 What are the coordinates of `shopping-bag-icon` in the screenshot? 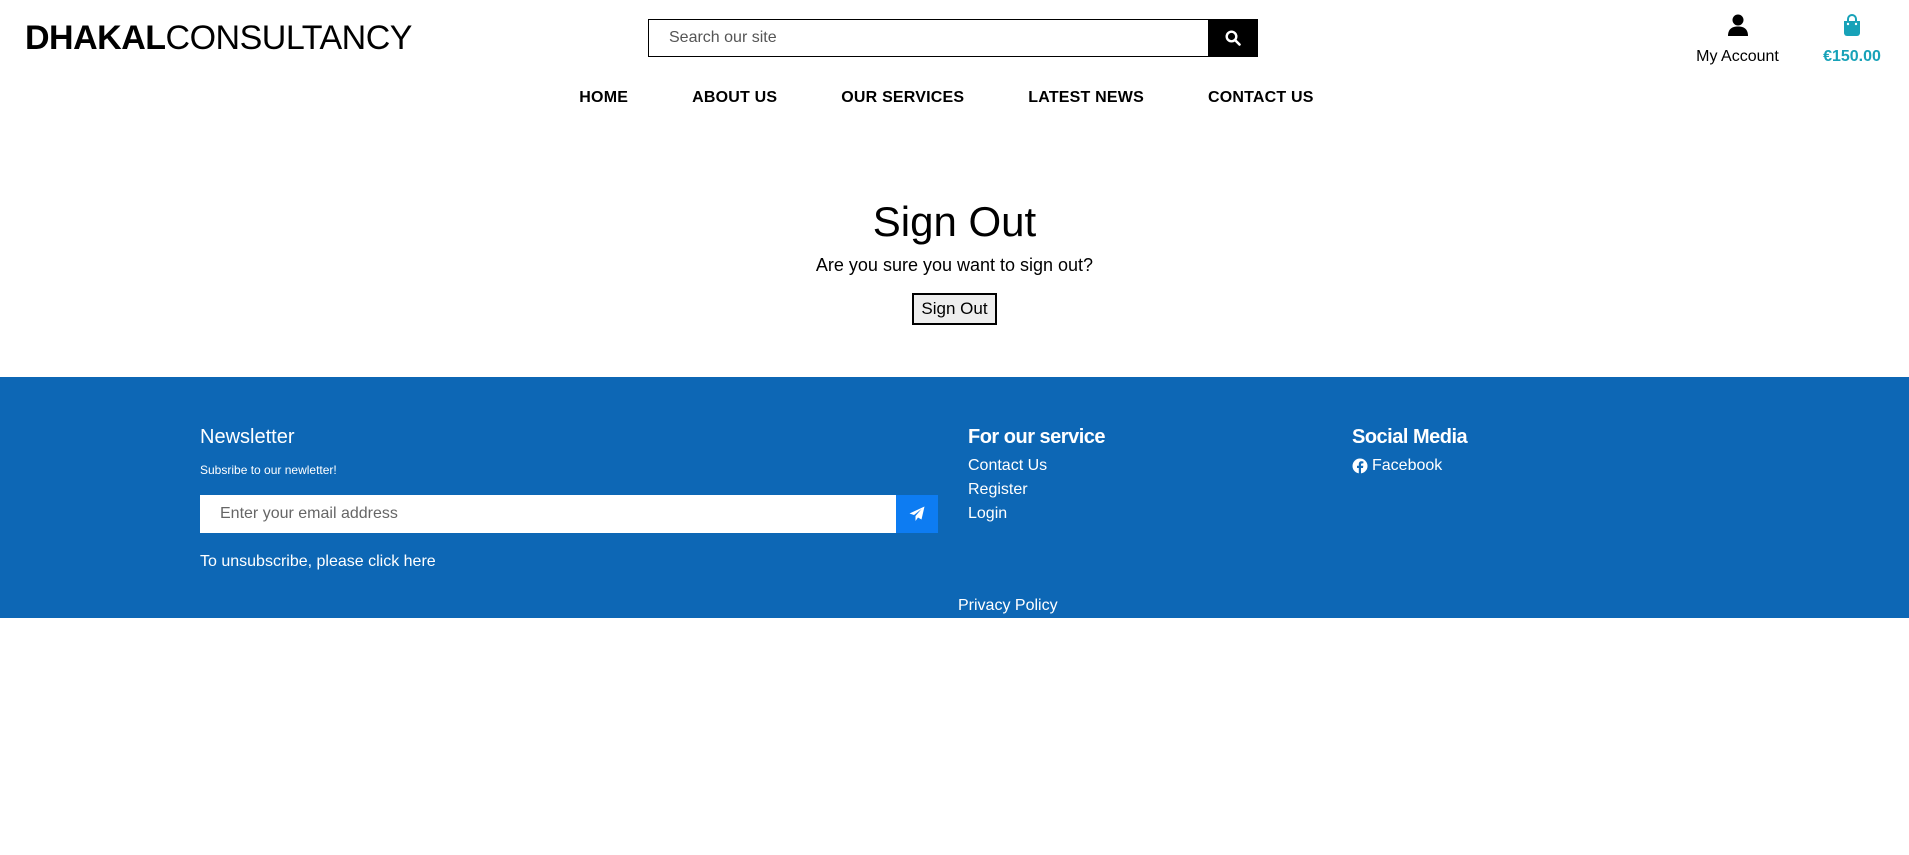 It's located at (1852, 25).